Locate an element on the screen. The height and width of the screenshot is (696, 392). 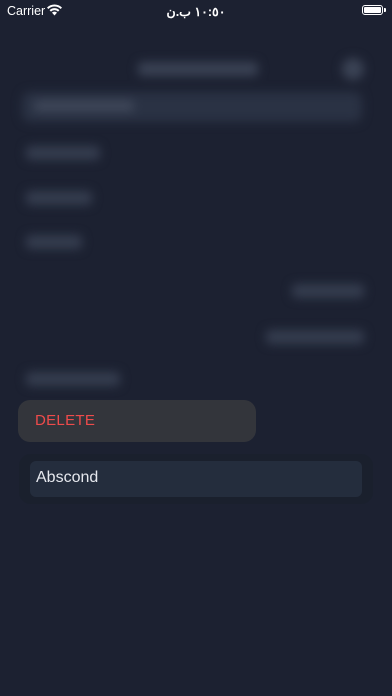
status-bar: Carrier ١٠:٥٠ ب.ن is located at coordinates (196, 11).